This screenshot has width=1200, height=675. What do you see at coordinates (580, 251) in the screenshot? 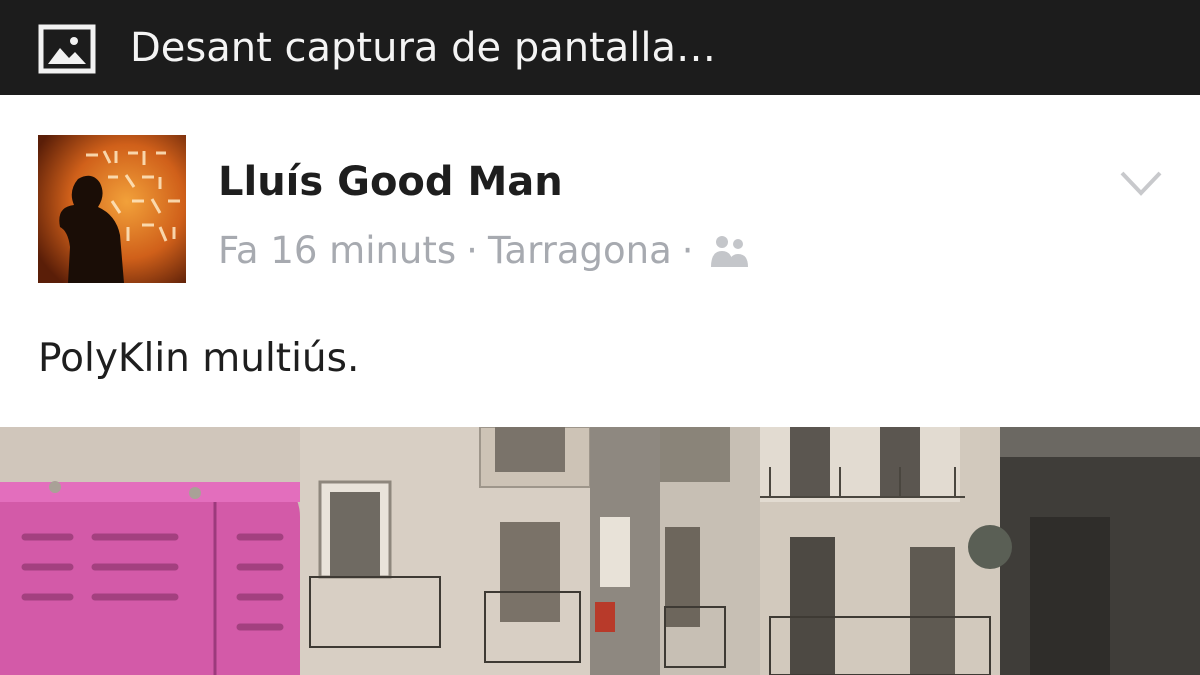
I see `post-location: Tarragona` at bounding box center [580, 251].